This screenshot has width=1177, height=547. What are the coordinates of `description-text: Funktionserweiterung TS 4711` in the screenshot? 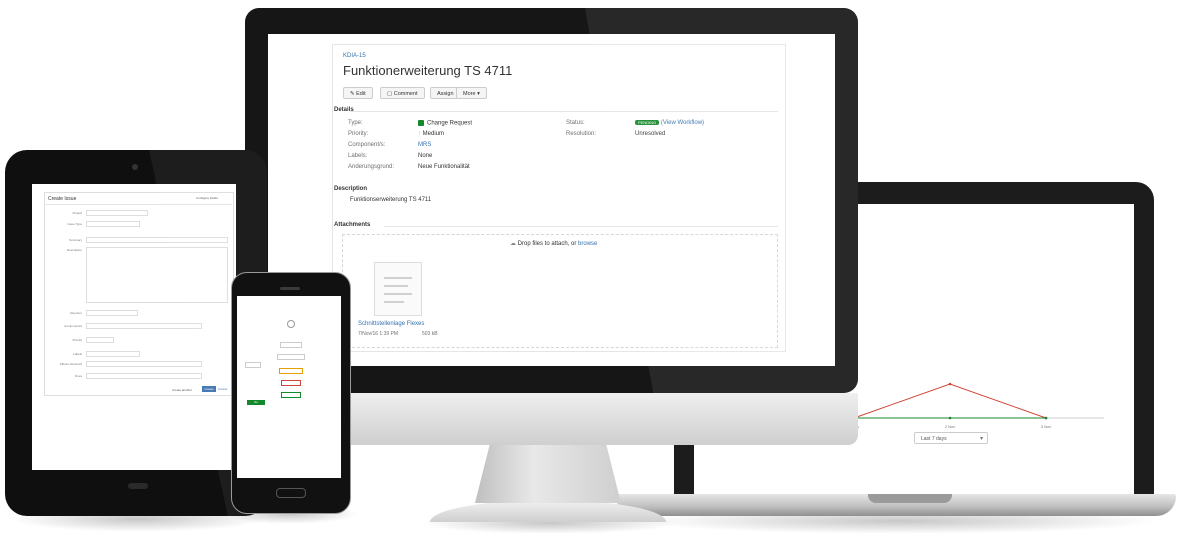 It's located at (391, 200).